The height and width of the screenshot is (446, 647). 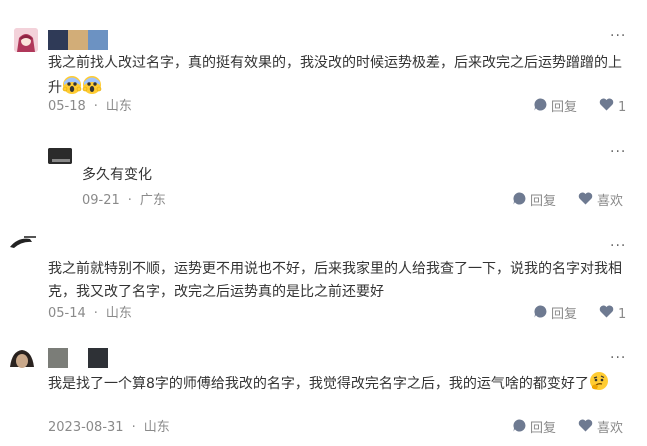 What do you see at coordinates (101, 200) in the screenshot?
I see `comment-date: 09-21` at bounding box center [101, 200].